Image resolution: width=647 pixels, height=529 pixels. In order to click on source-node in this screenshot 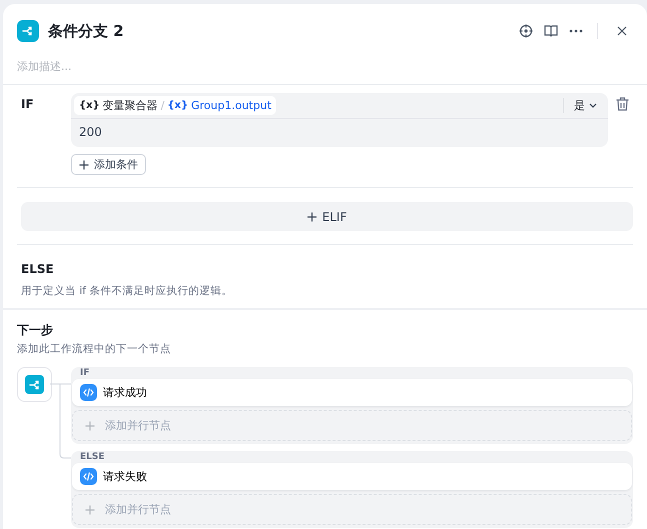, I will do `click(34, 384)`.